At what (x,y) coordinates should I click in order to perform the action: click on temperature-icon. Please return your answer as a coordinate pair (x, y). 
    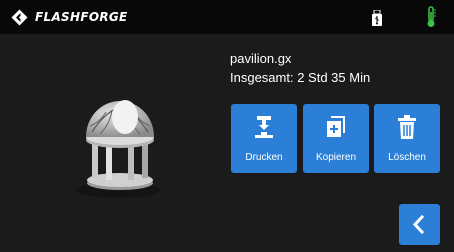
    Looking at the image, I should click on (431, 16).